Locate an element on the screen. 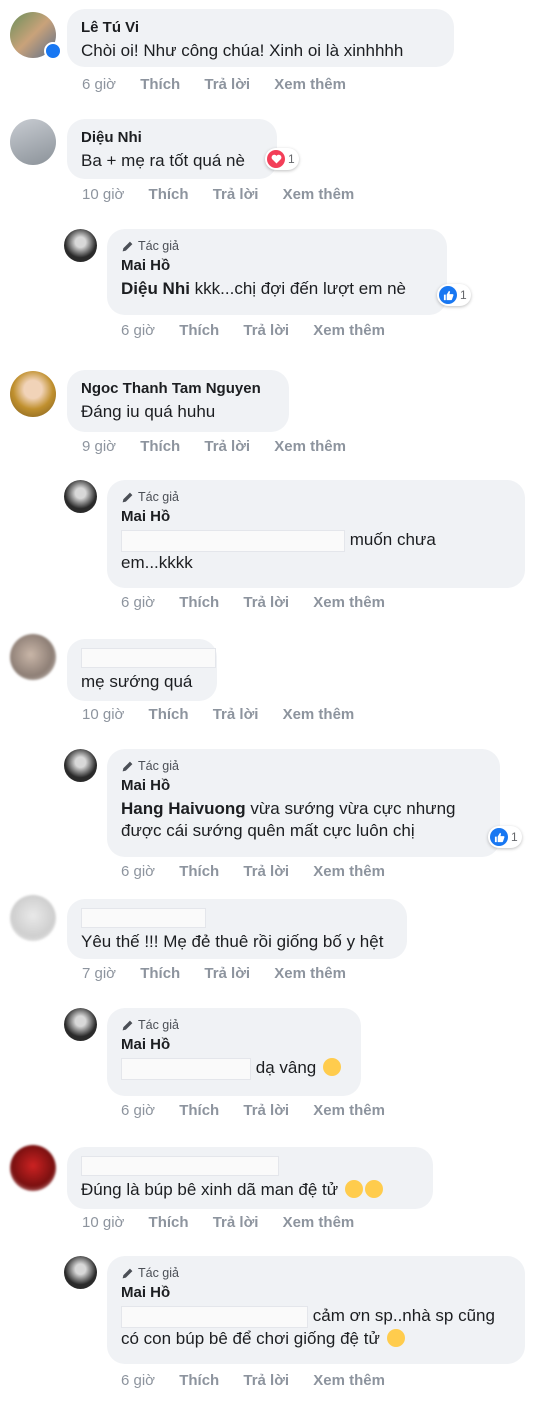 Image resolution: width=541 pixels, height=1409 pixels. reply-bubble: Tác giả Mai Hồ muốn chưa em...kkkk is located at coordinates (316, 534).